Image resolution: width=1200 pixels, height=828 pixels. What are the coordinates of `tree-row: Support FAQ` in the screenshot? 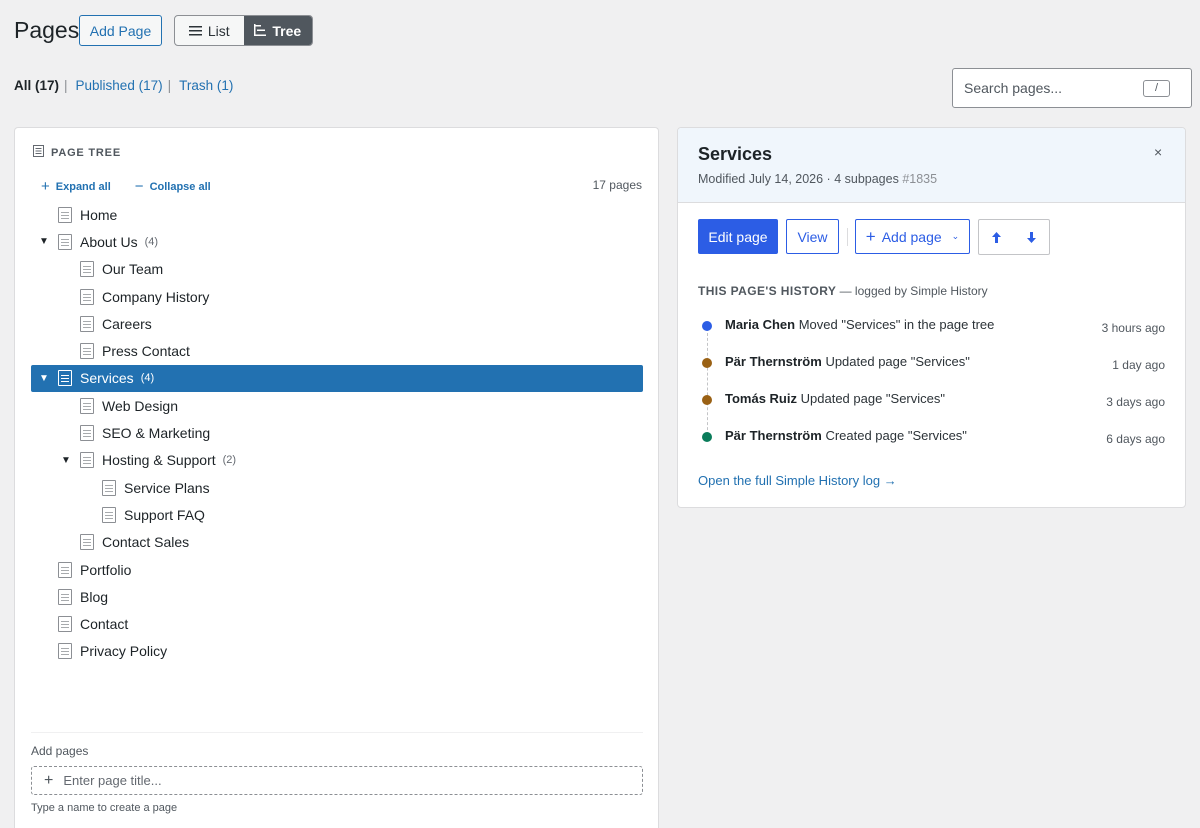 It's located at (337, 514).